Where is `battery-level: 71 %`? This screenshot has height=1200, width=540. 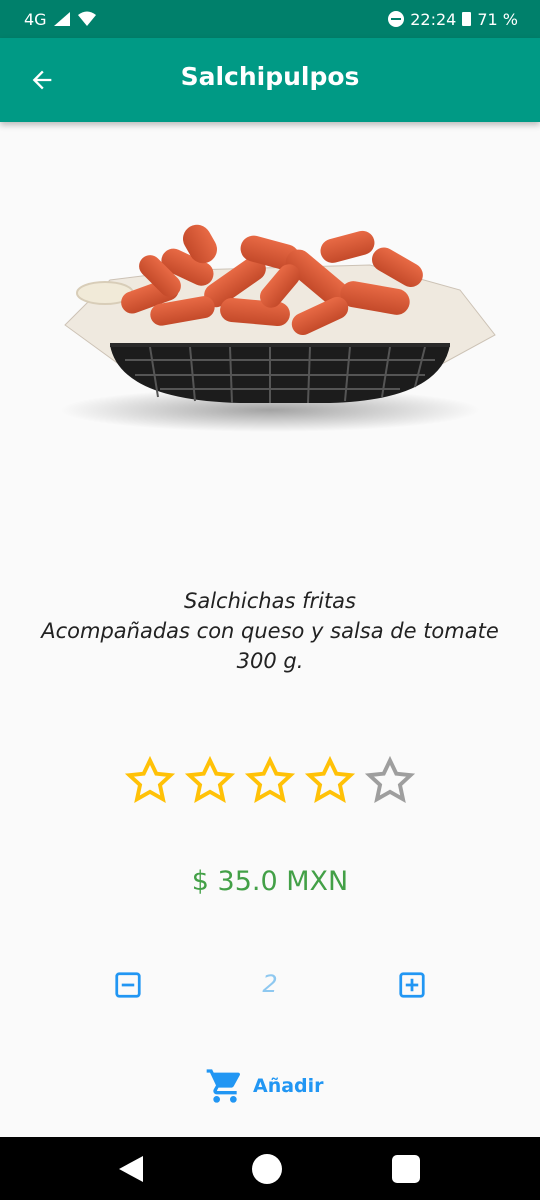 battery-level: 71 % is located at coordinates (497, 19).